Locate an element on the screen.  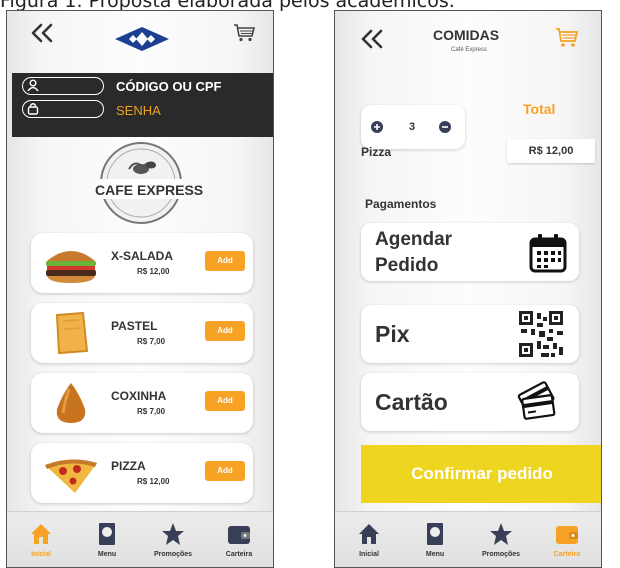
burger-icon is located at coordinates (71, 267).